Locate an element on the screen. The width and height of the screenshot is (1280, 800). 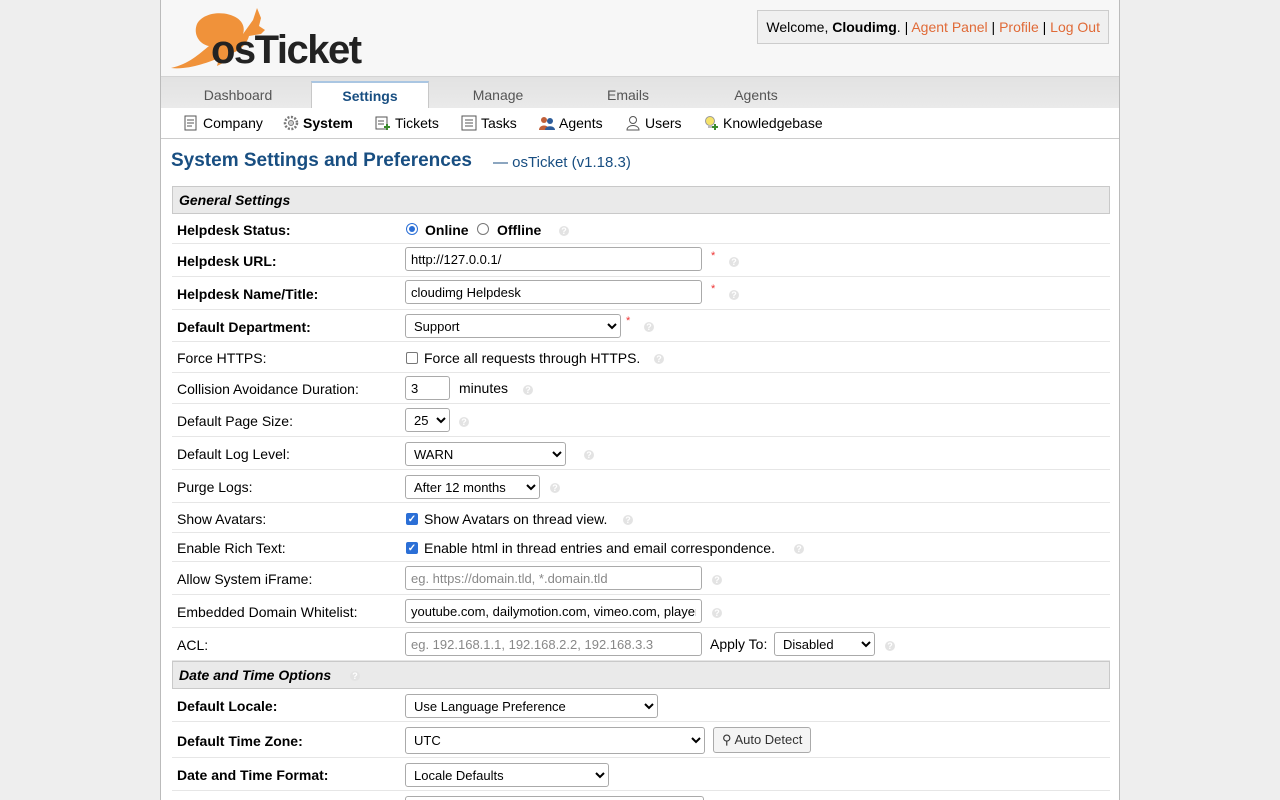
row-datetime-format: Date and Time Format: Locale Defaults is located at coordinates (641, 774).